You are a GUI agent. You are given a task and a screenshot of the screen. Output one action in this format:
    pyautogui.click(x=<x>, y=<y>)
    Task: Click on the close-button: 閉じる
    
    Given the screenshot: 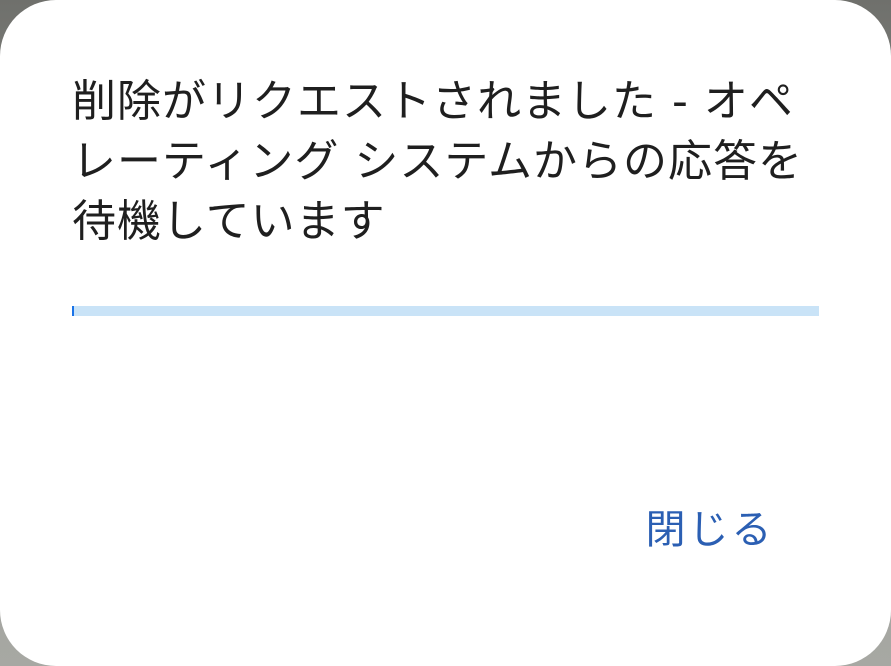 What is the action you would take?
    pyautogui.click(x=710, y=526)
    